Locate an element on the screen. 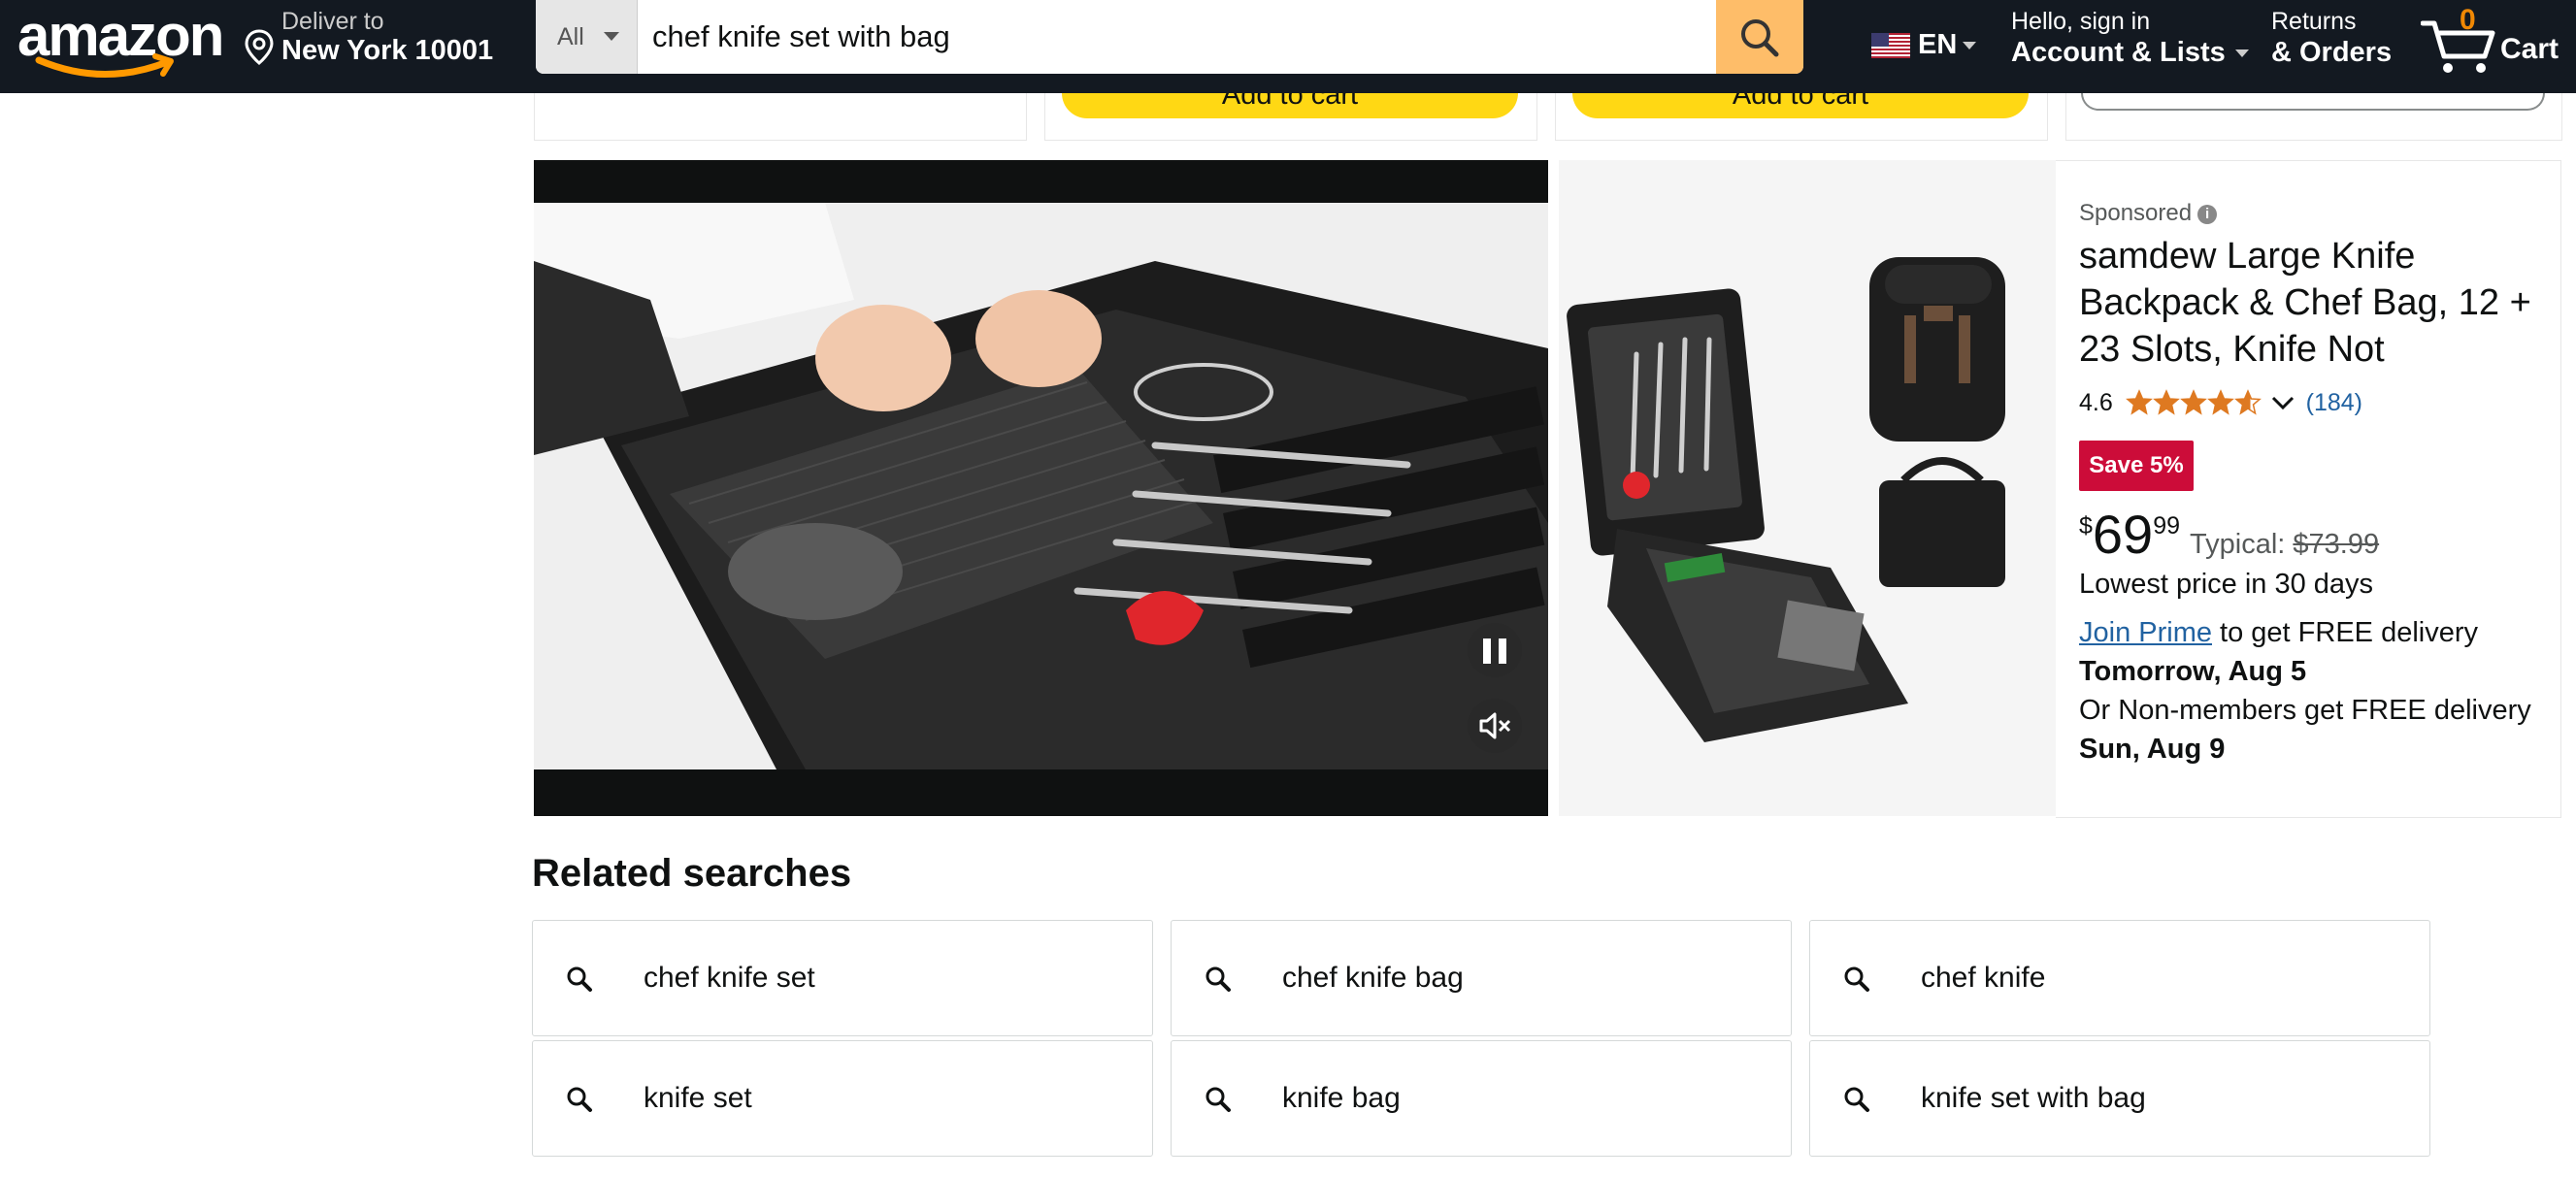 This screenshot has height=1178, width=2576. cart-button: 0 Cart is located at coordinates (2493, 43).